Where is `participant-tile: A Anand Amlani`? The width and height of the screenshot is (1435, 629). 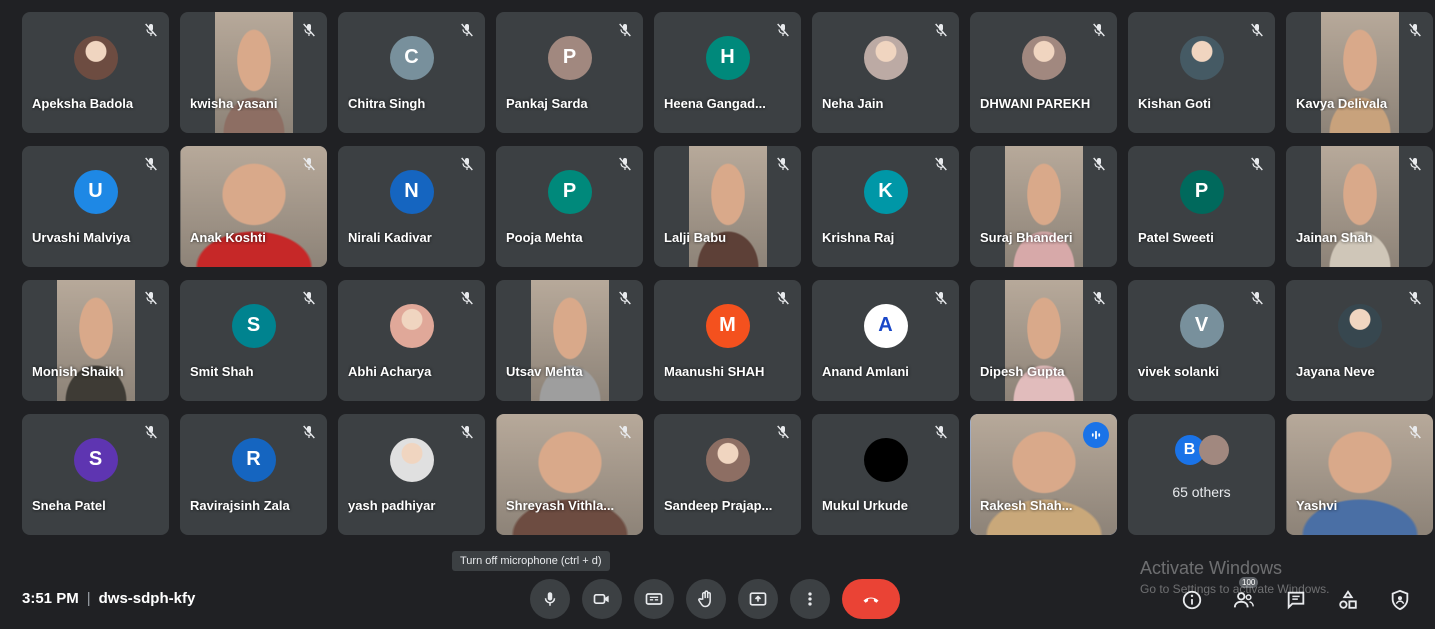
participant-tile: A Anand Amlani is located at coordinates (885, 340).